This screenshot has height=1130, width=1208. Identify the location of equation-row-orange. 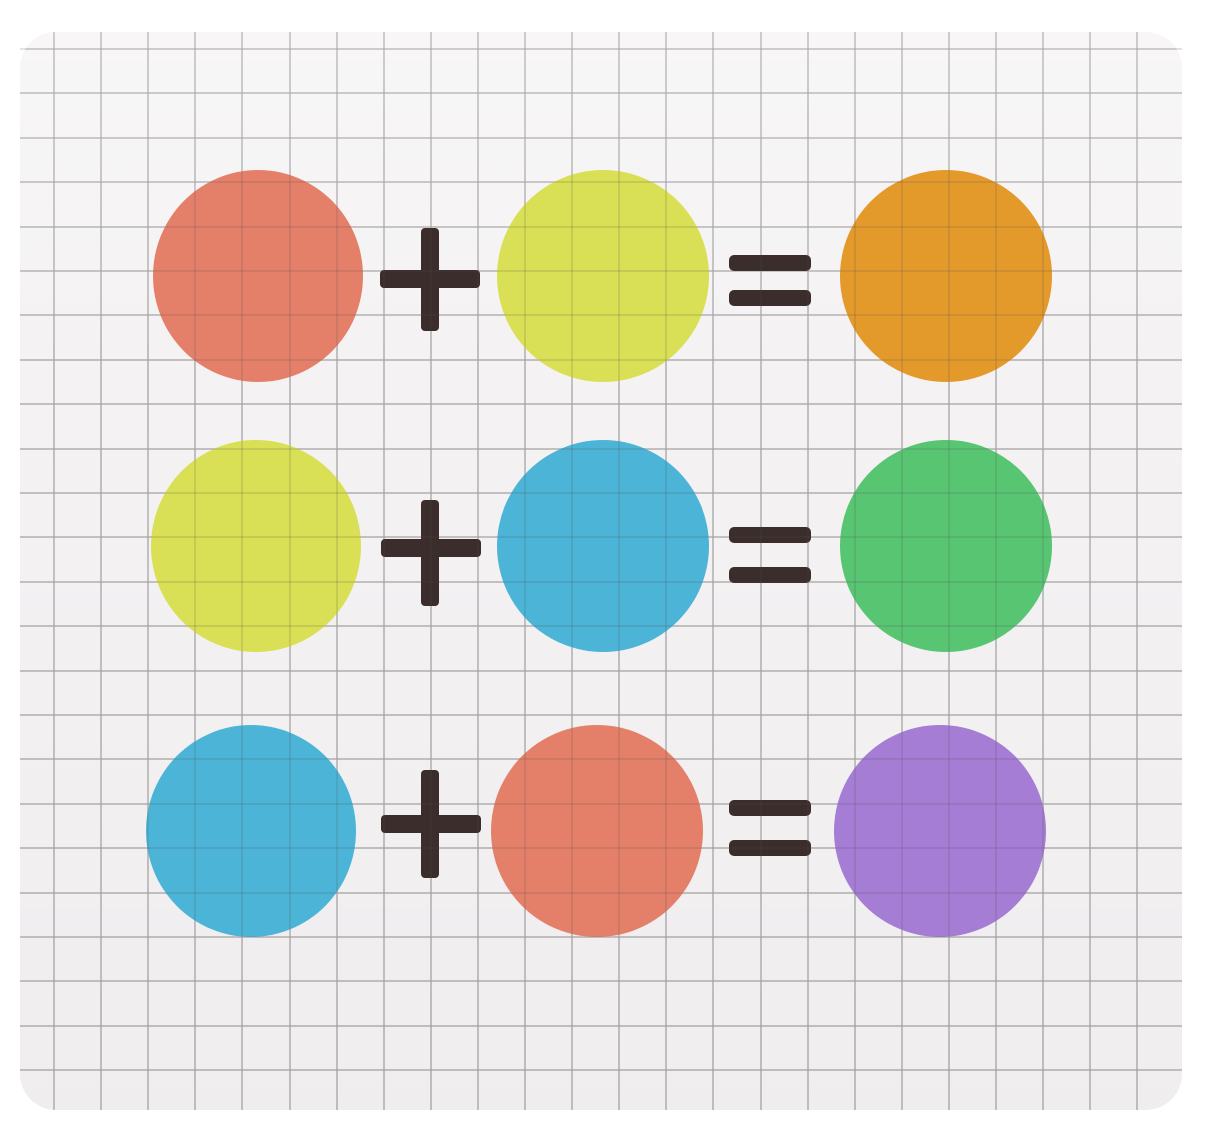
(602, 276).